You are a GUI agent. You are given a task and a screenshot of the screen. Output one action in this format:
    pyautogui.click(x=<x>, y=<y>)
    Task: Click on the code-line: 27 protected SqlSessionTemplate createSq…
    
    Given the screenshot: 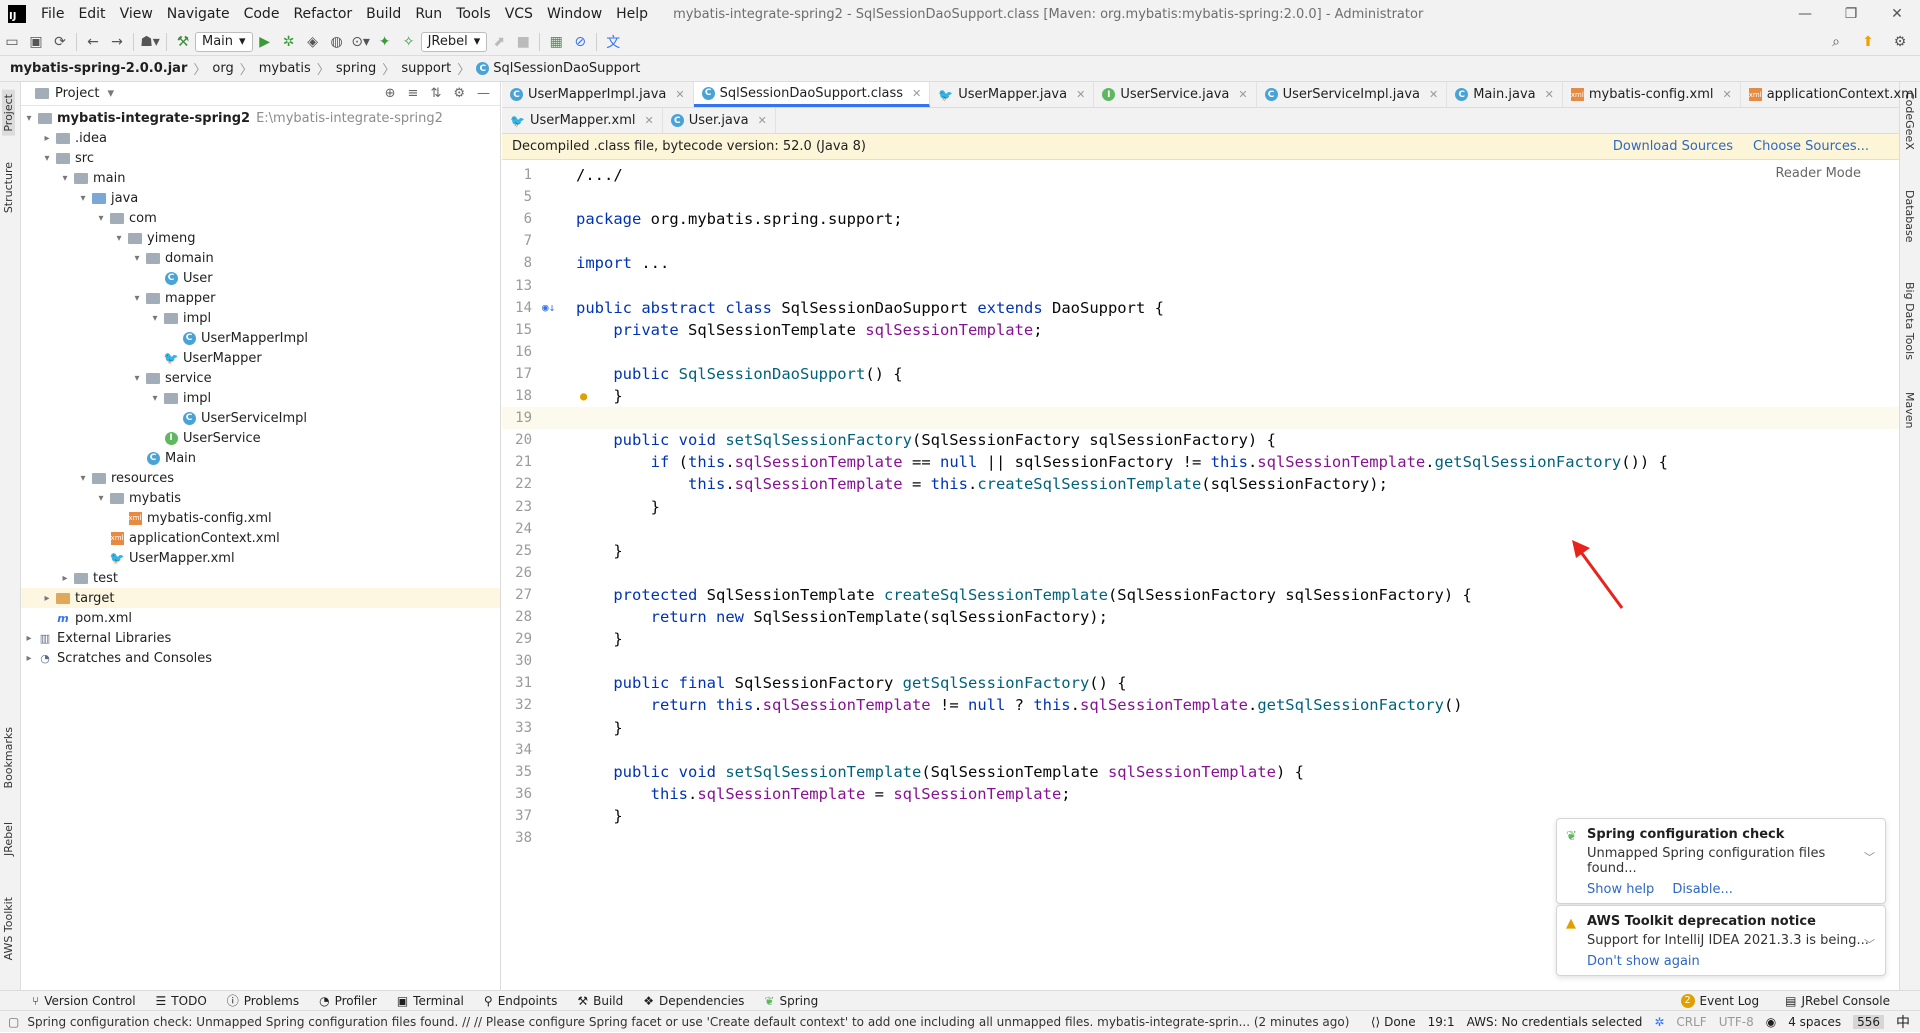 What is the action you would take?
    pyautogui.click(x=1200, y=595)
    